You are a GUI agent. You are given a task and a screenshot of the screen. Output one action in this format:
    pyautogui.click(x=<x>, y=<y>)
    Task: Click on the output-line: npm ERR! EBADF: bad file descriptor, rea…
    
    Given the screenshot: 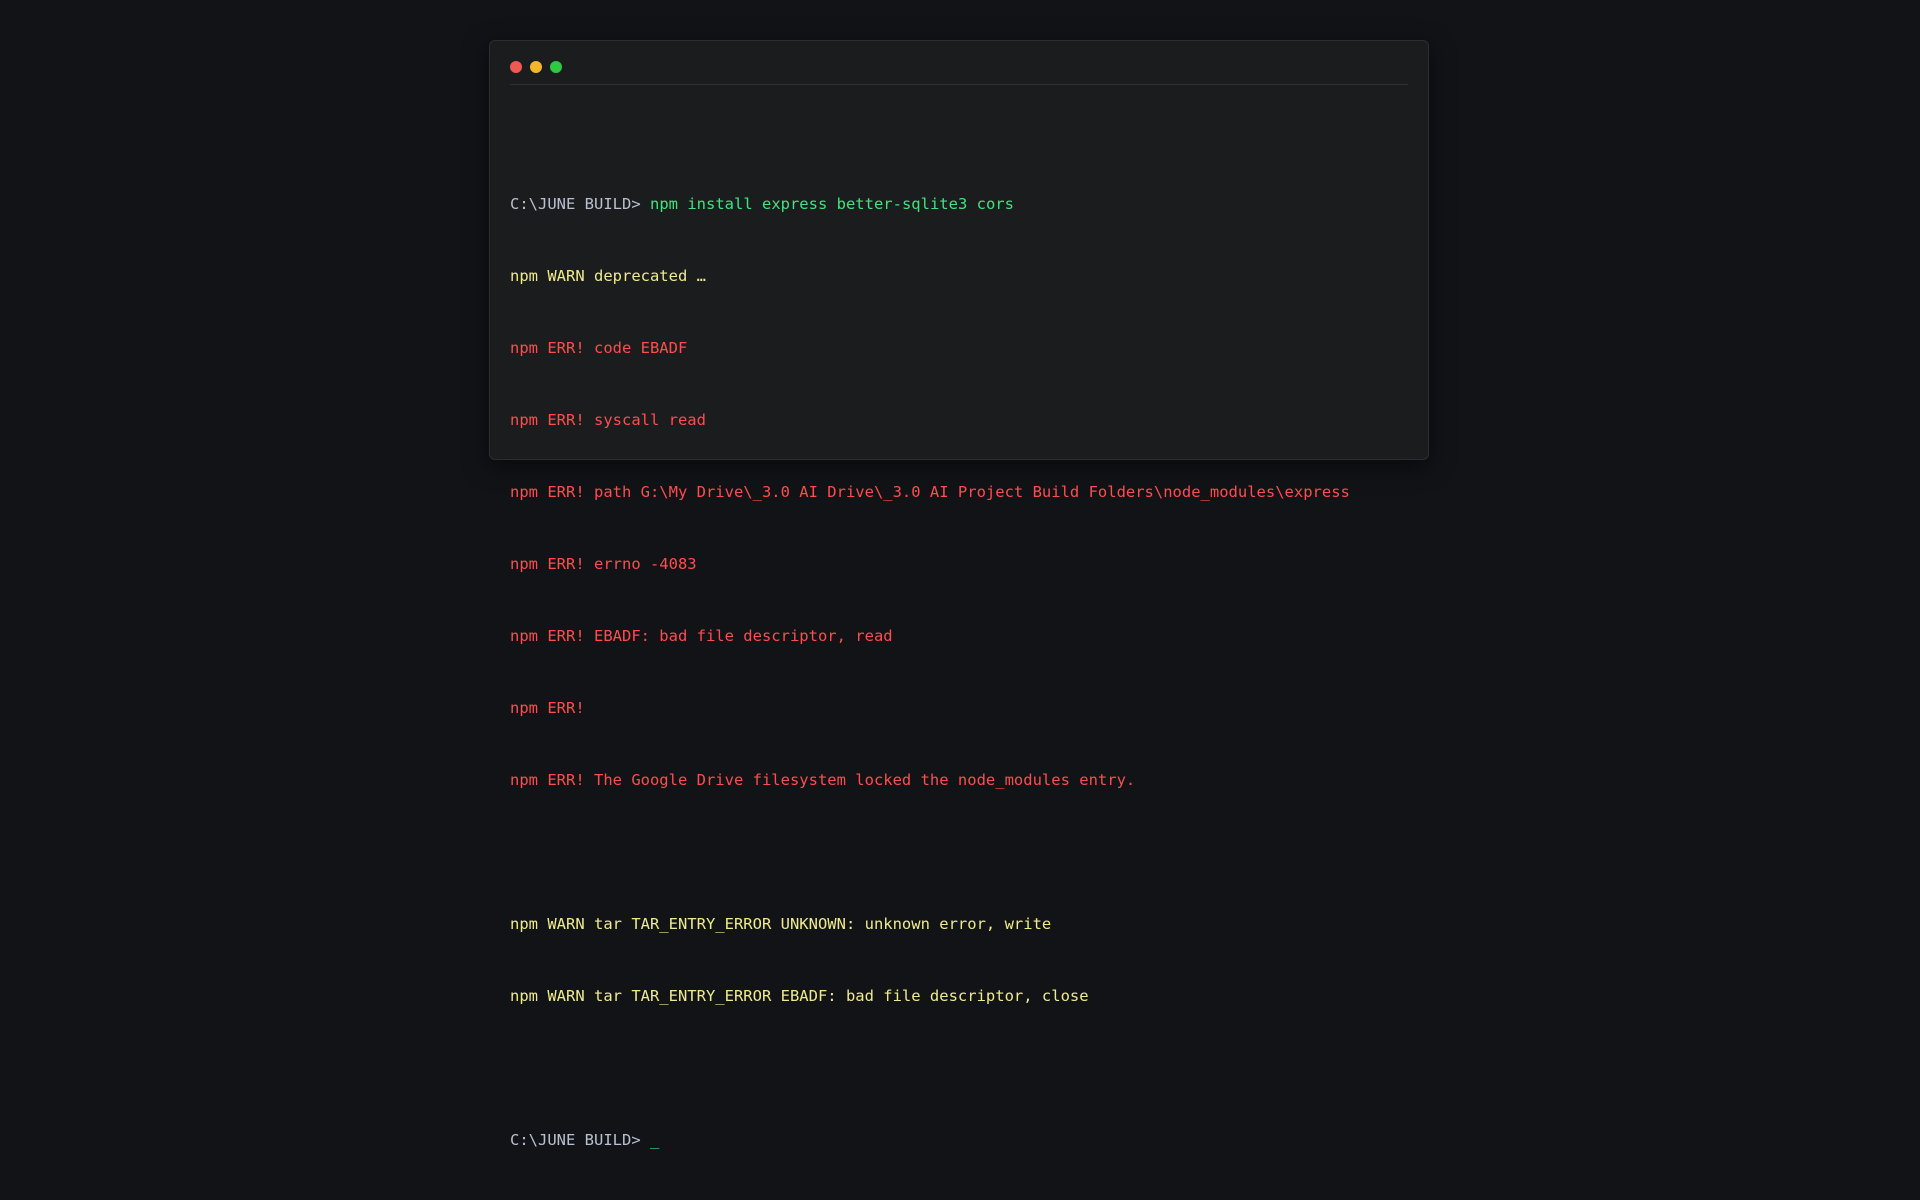 What is the action you would take?
    pyautogui.click(x=701, y=636)
    